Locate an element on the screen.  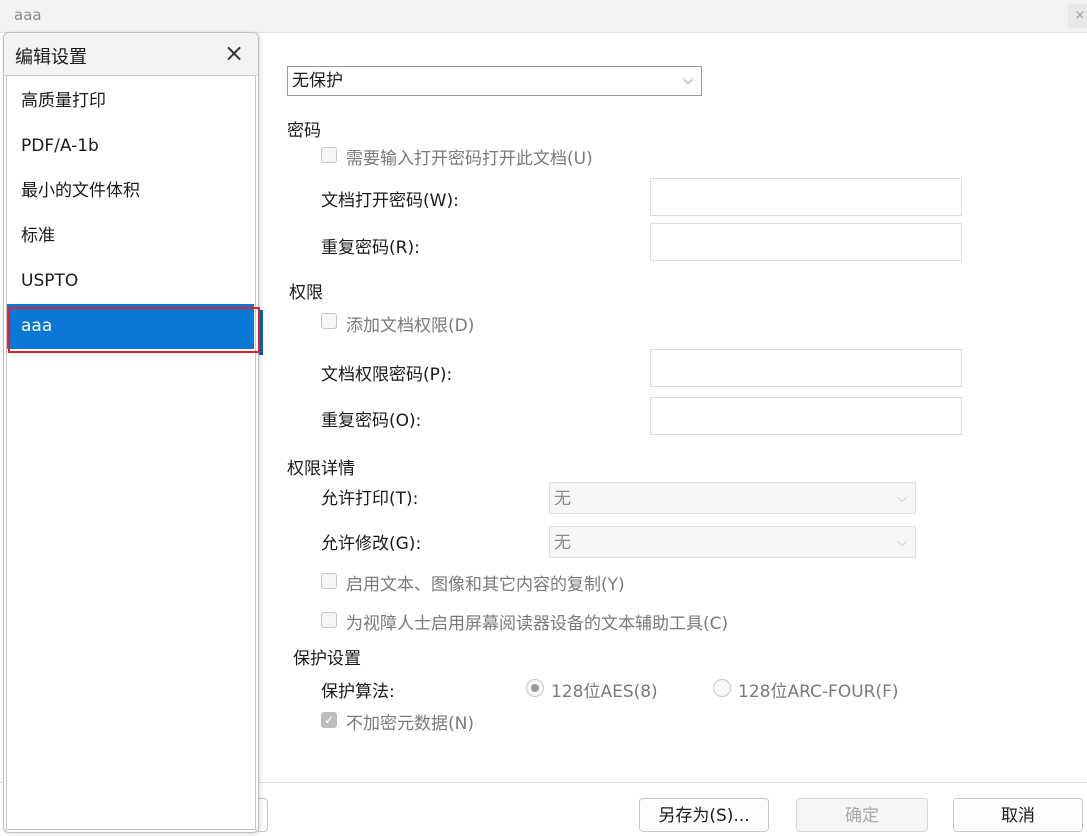
algorithm-label: 保护算法: is located at coordinates (358, 692).